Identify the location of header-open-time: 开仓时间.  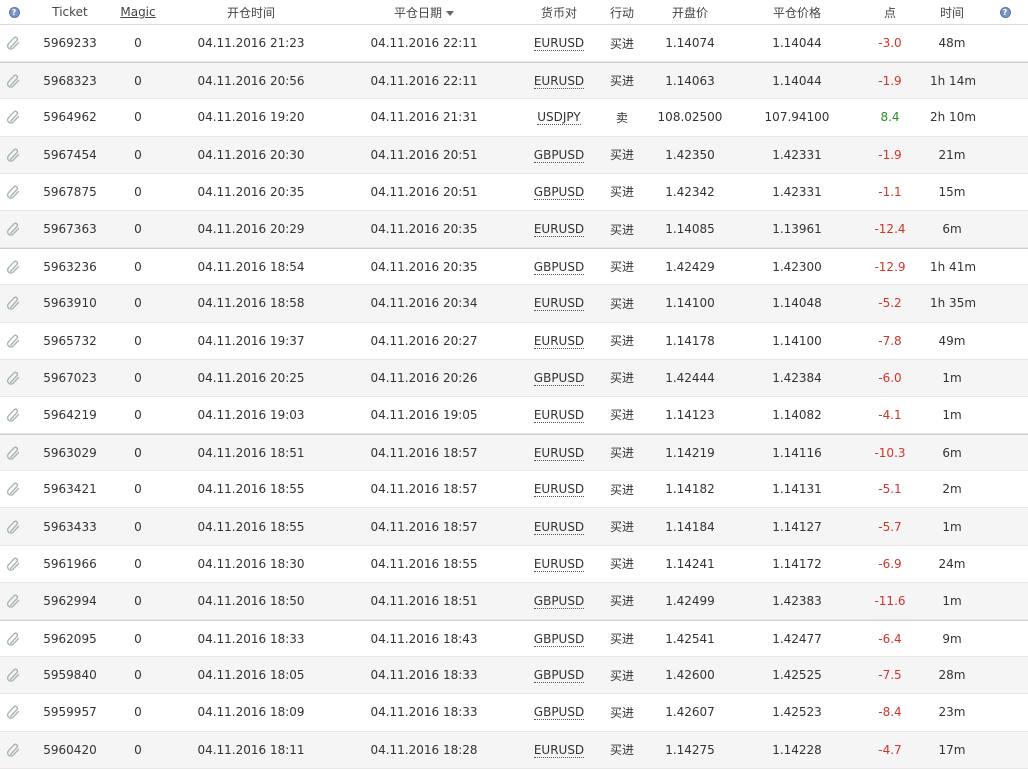
(251, 12).